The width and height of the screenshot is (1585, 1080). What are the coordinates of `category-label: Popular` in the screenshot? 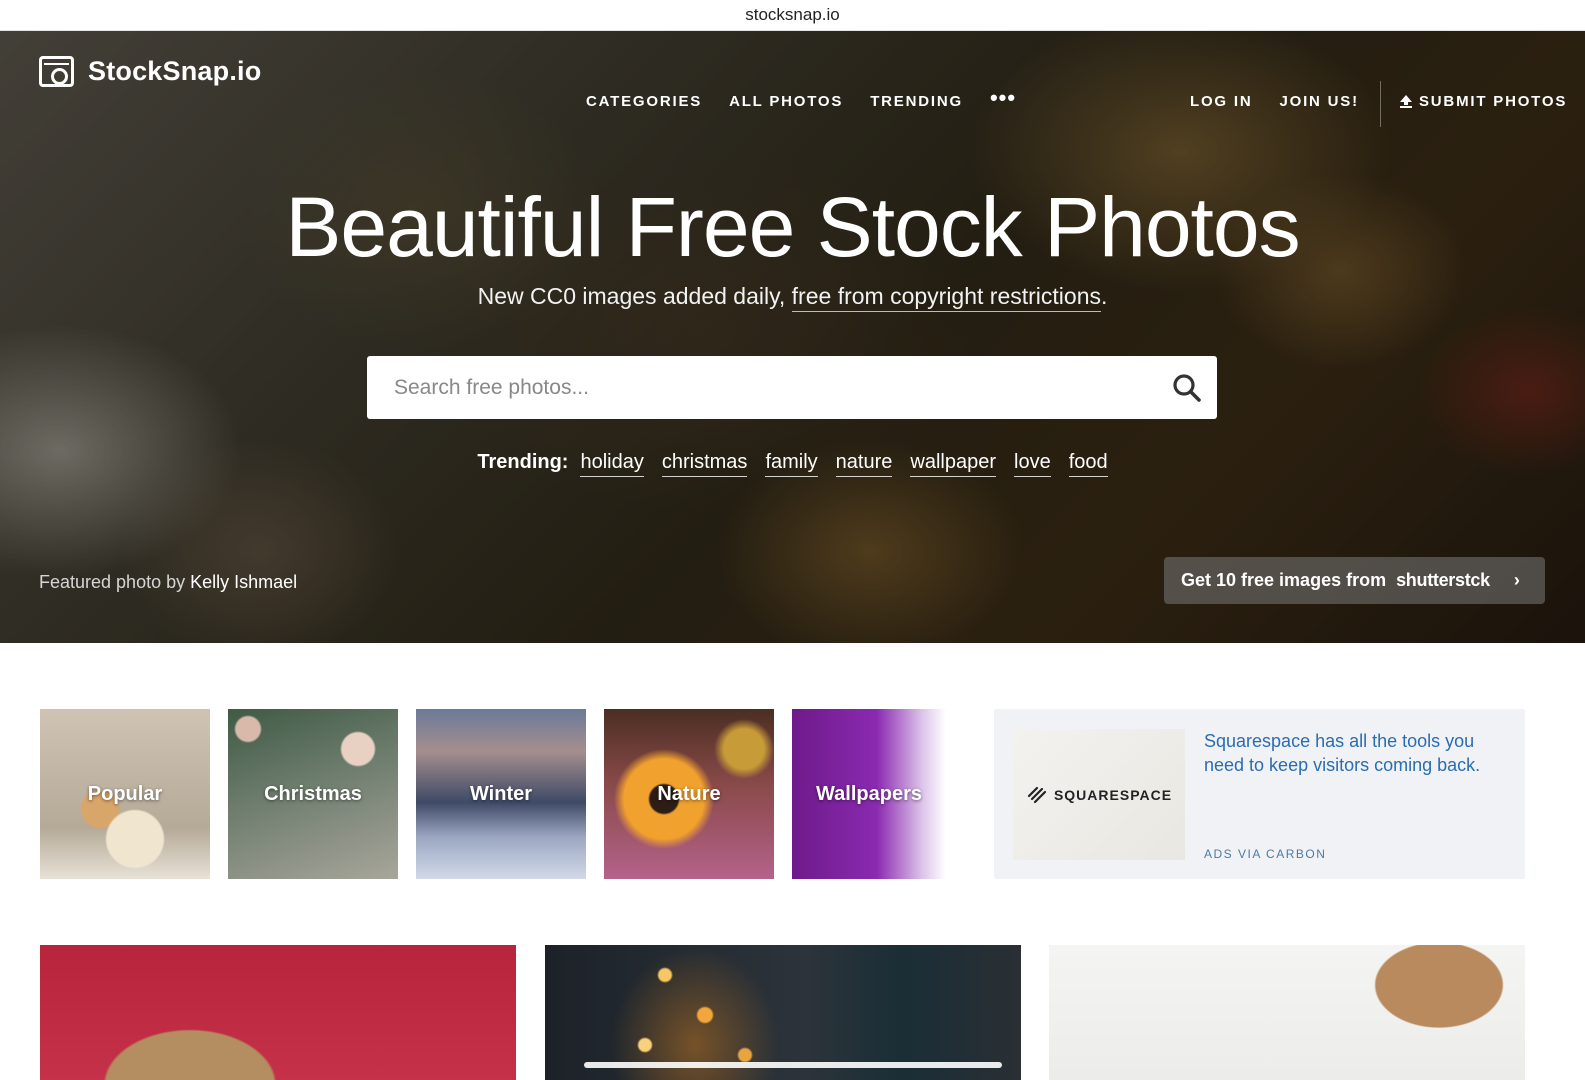 It's located at (125, 793).